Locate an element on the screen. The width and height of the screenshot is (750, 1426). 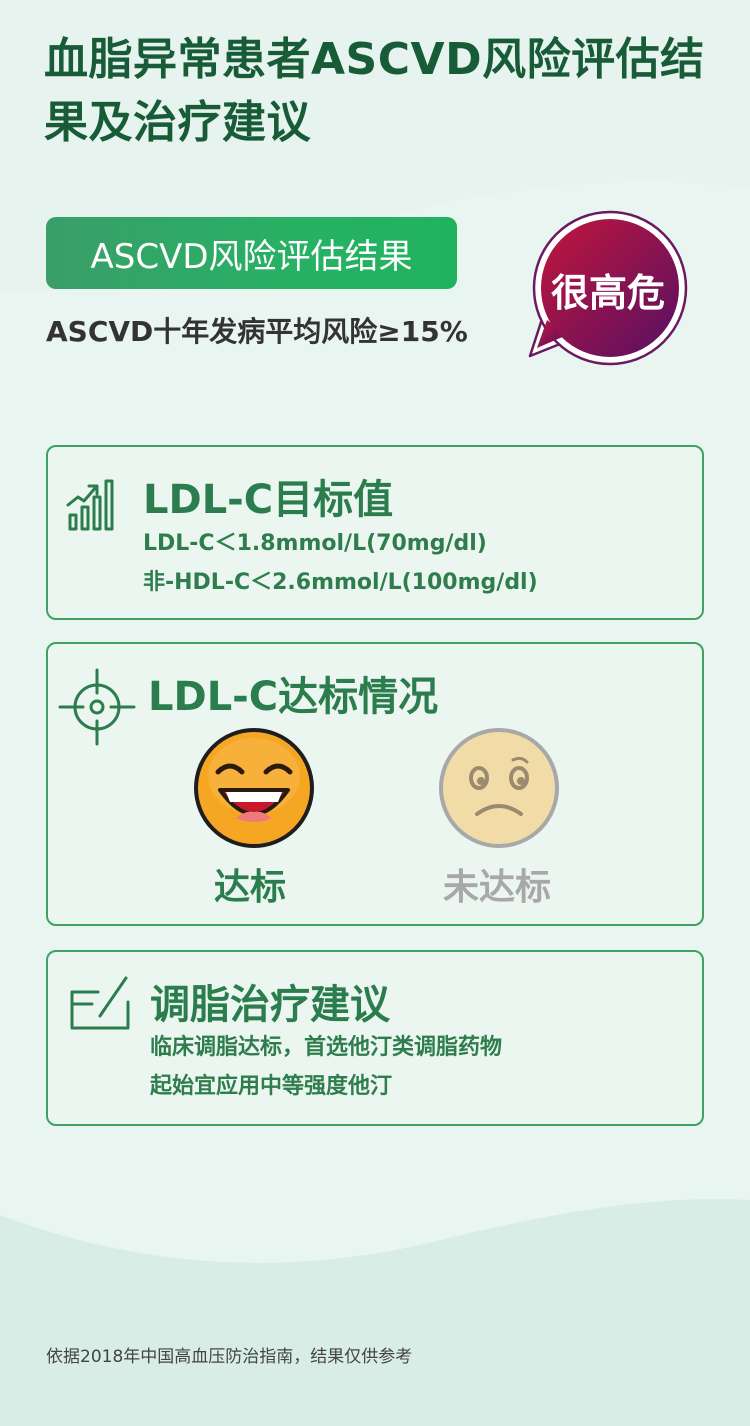
assessment-result-pill: ASCVD风险评估结果 is located at coordinates (251, 253).